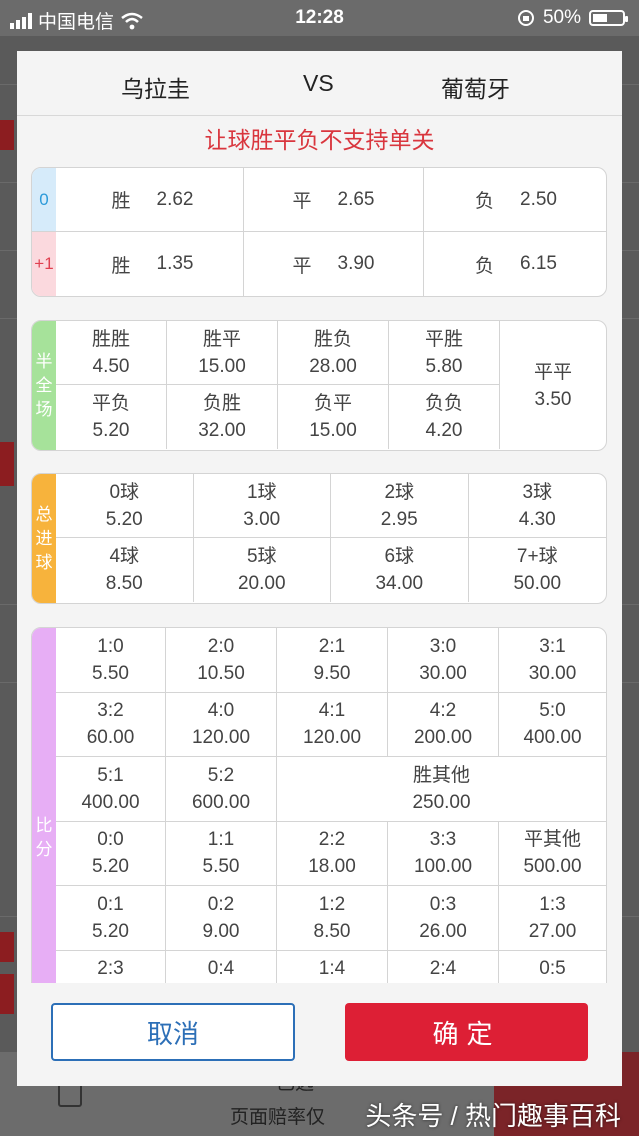 The height and width of the screenshot is (1136, 639). I want to click on bg-list-marker, so click(7, 947).